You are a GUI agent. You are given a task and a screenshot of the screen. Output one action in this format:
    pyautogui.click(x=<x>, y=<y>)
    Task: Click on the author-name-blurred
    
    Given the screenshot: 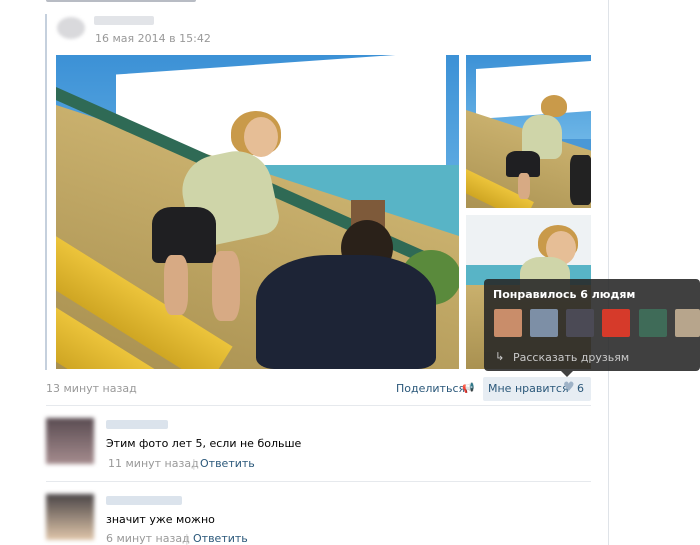 What is the action you would take?
    pyautogui.click(x=124, y=20)
    